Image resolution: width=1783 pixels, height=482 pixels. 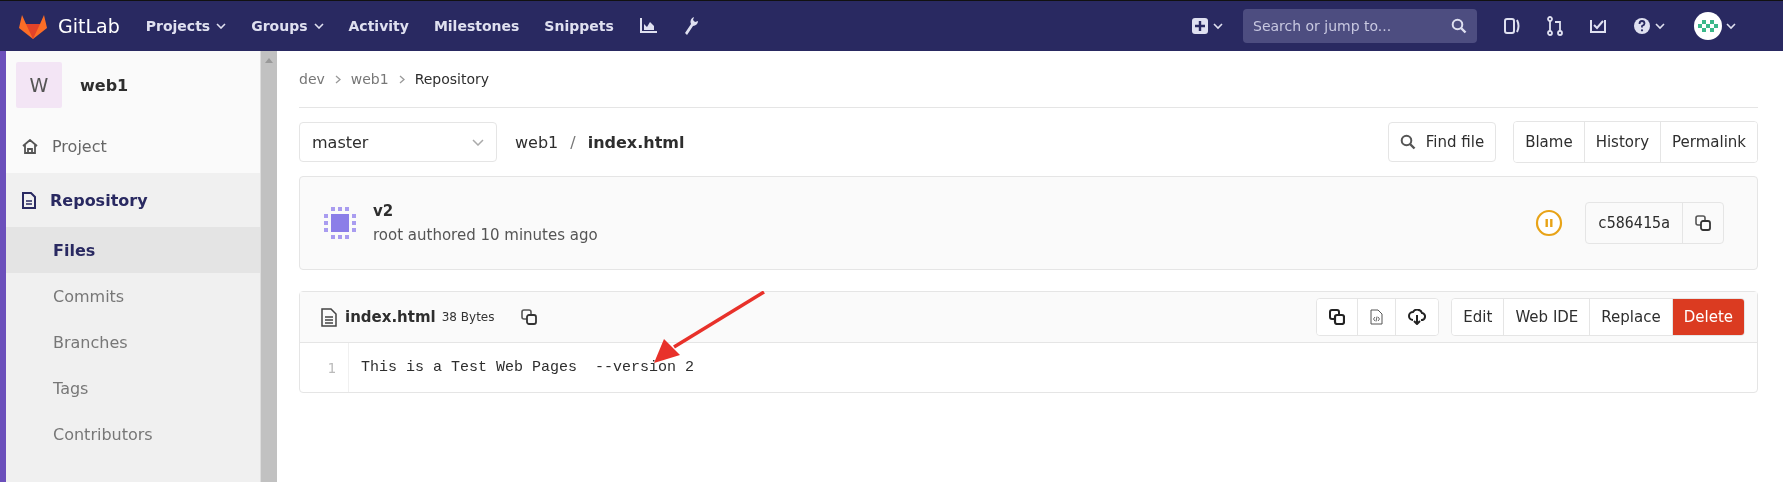 I want to click on file-action-button: Edit, so click(x=1478, y=317).